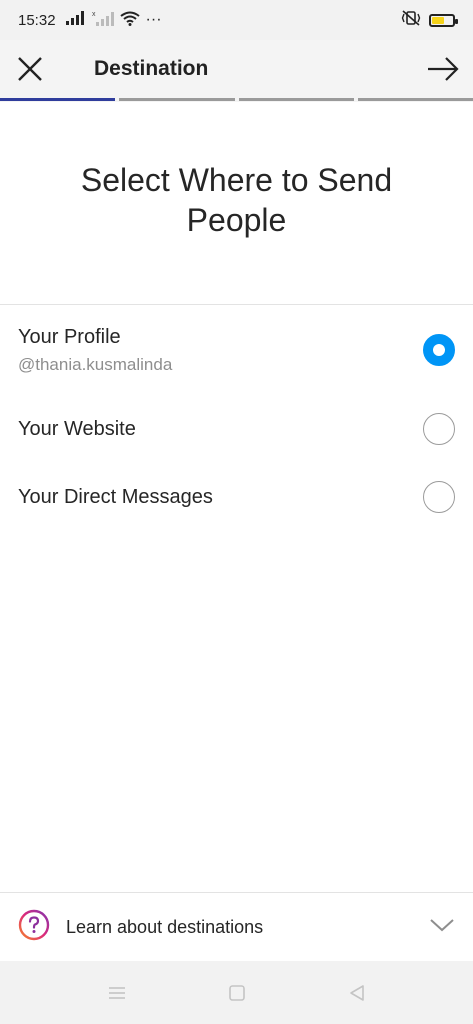 The width and height of the screenshot is (473, 1024). What do you see at coordinates (165, 926) in the screenshot?
I see `footer-label: Learn about destinations` at bounding box center [165, 926].